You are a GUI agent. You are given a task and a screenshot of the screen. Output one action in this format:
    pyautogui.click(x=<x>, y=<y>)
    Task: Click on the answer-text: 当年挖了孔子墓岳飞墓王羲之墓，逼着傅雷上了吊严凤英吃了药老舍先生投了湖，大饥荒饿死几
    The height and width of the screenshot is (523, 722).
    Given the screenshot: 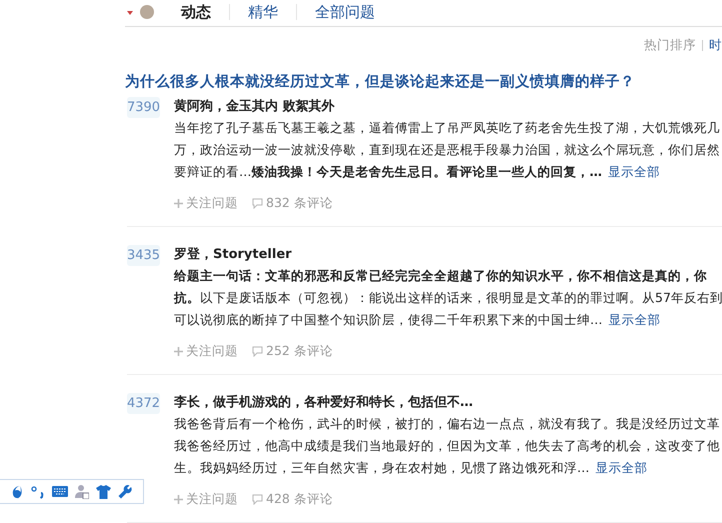 What is the action you would take?
    pyautogui.click(x=447, y=127)
    